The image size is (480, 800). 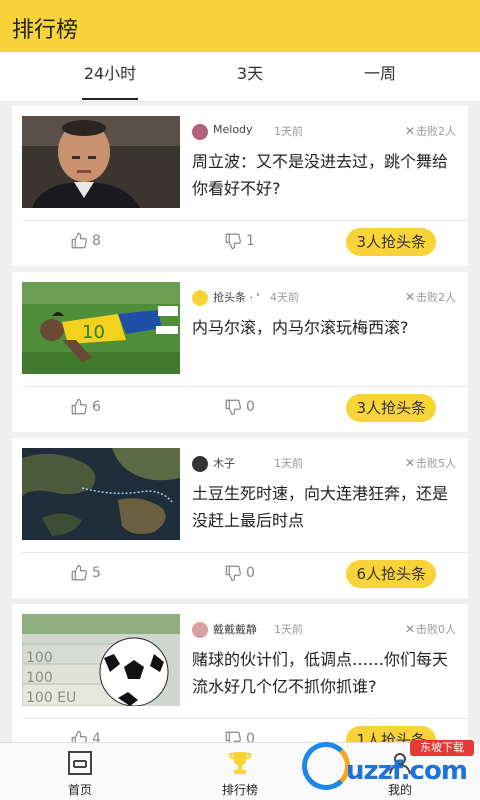 What do you see at coordinates (80, 763) in the screenshot?
I see `home-icon` at bounding box center [80, 763].